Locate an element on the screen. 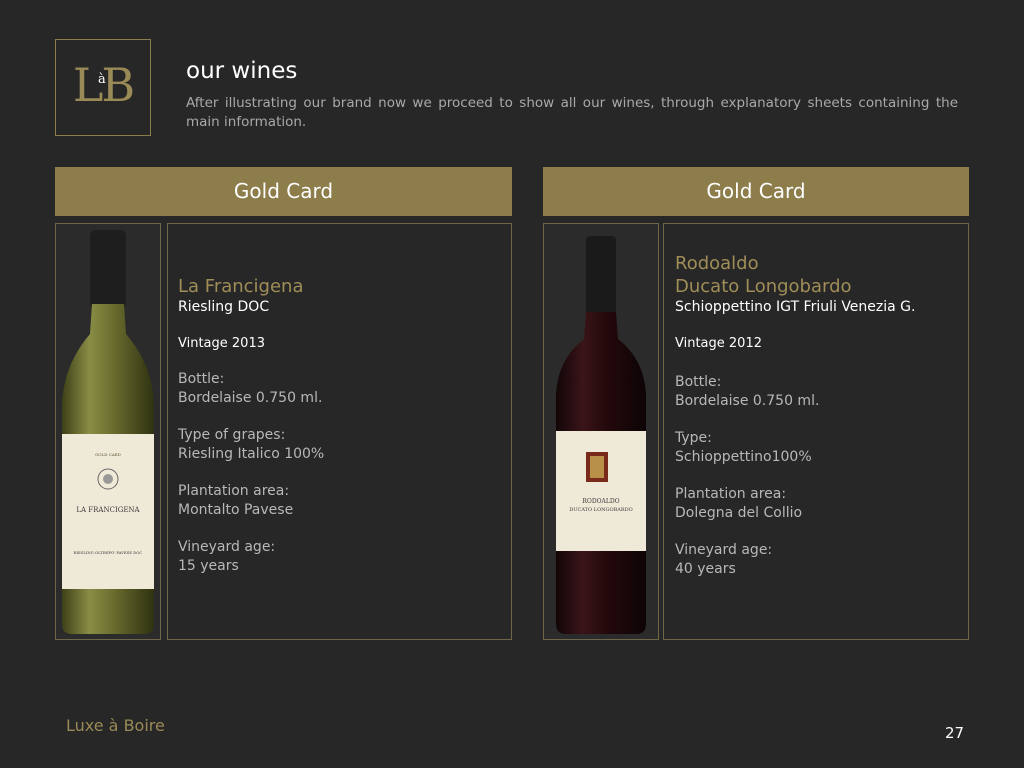  area-value: Montalto Pavese is located at coordinates (236, 510).